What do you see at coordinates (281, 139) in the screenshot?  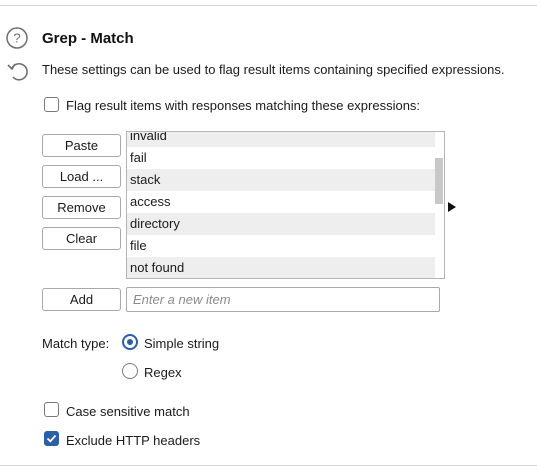 I see `list-item: invalid` at bounding box center [281, 139].